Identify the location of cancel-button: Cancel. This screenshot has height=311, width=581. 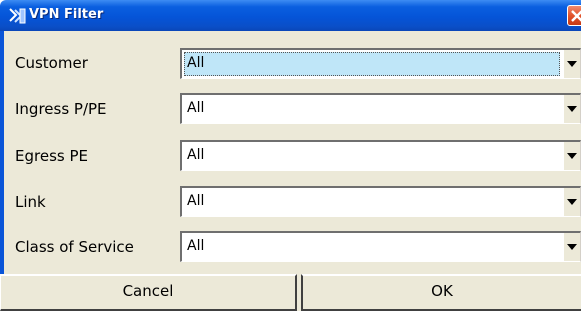
(148, 292).